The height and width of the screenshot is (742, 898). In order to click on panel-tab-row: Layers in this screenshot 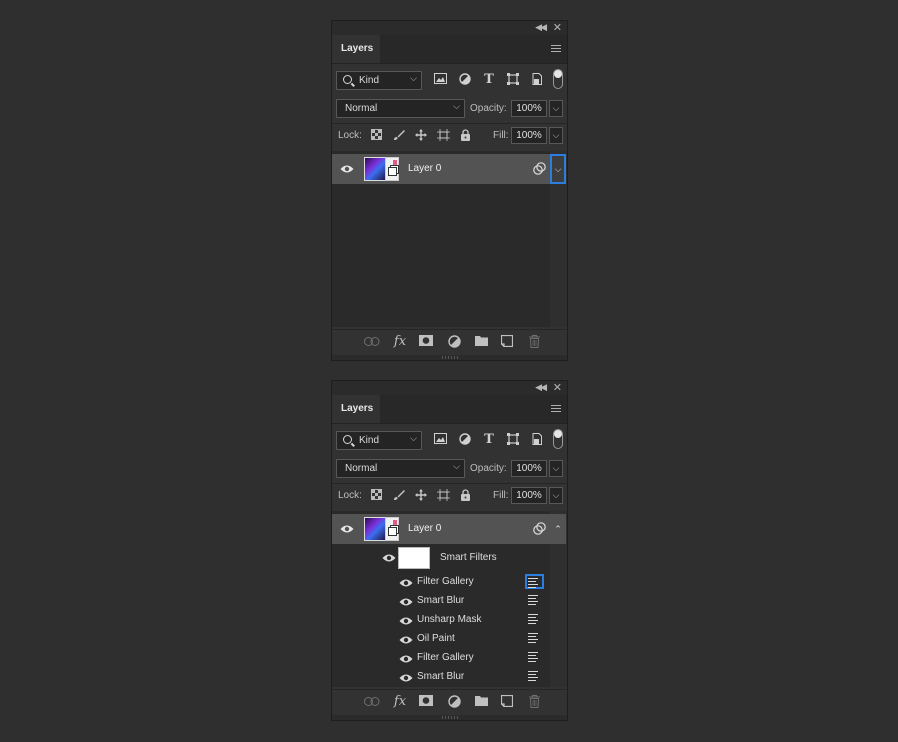, I will do `click(449, 409)`.